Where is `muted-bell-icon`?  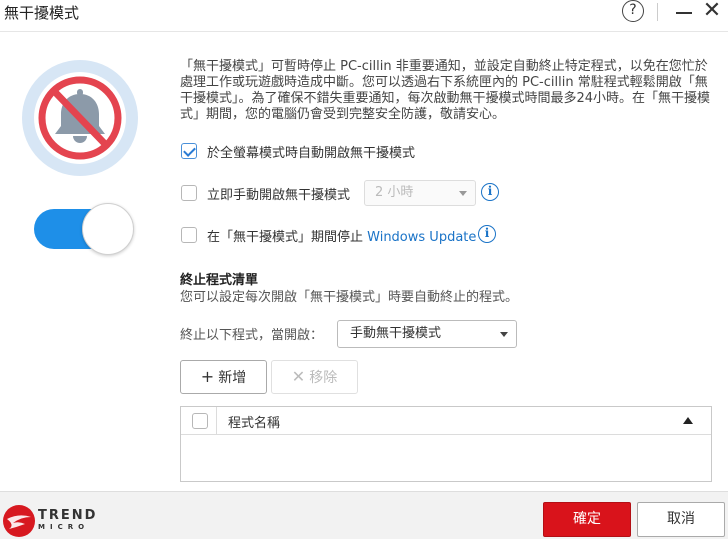
muted-bell-icon is located at coordinates (80, 118).